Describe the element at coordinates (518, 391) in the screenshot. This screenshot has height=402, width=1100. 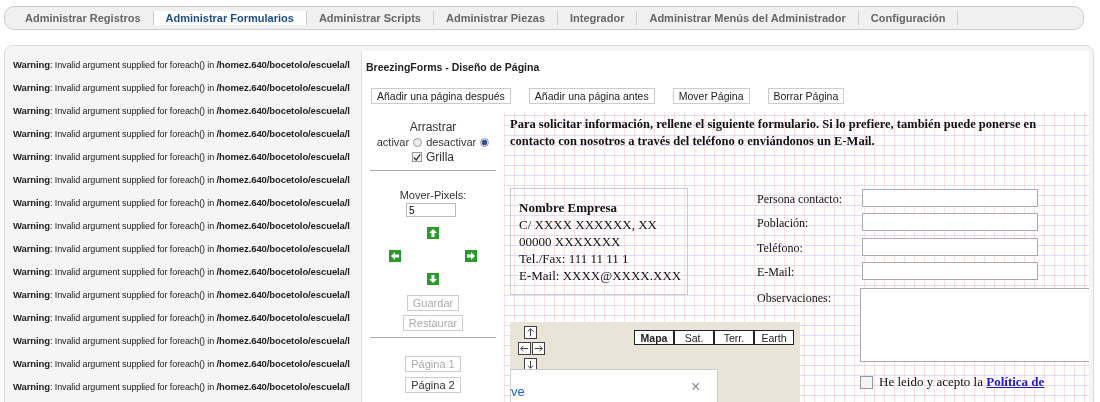
I see `popup-link: ve` at that location.